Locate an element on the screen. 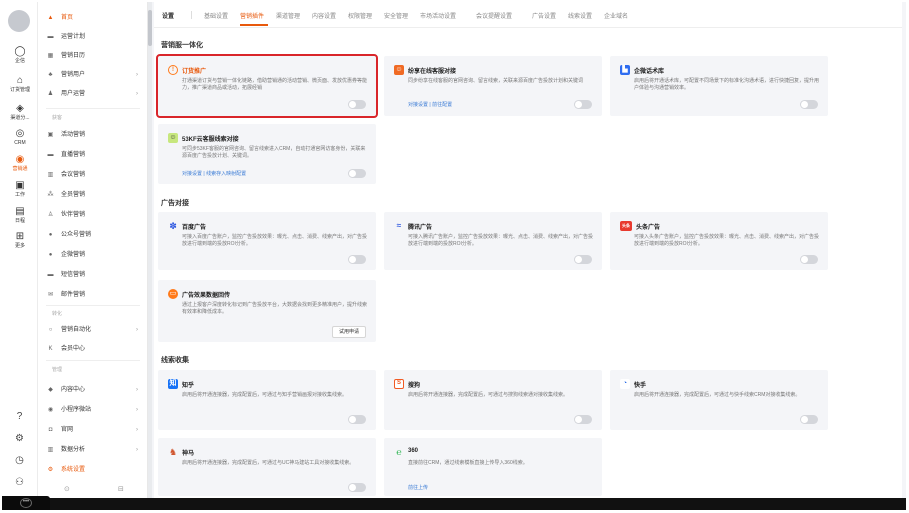 The image size is (909, 513). rail-item-marketing: ◉ 营销通 is located at coordinates (20, 163).